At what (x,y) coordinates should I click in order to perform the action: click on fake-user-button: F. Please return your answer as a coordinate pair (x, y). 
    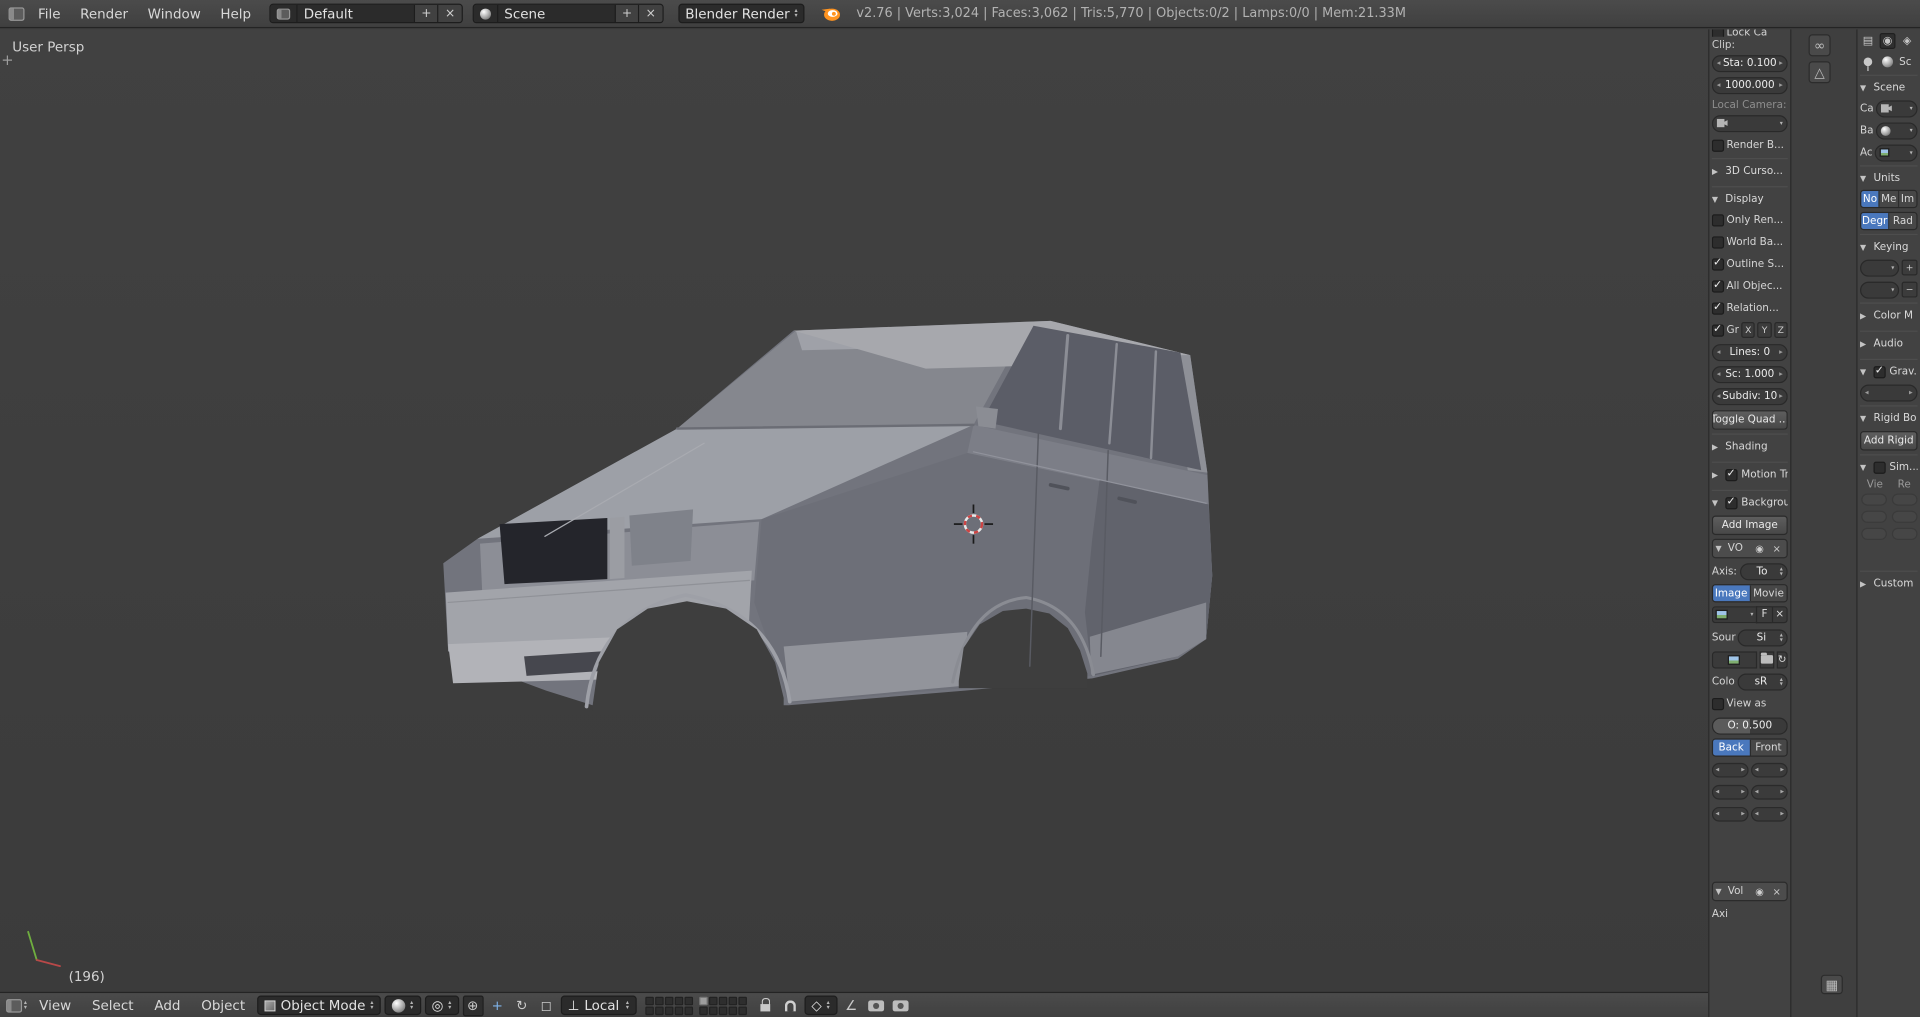
    Looking at the image, I should click on (1763, 615).